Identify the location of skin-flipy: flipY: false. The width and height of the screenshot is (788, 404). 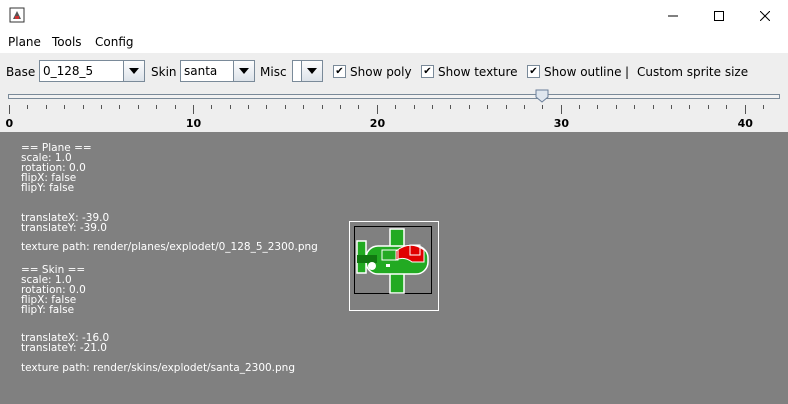
(48, 310).